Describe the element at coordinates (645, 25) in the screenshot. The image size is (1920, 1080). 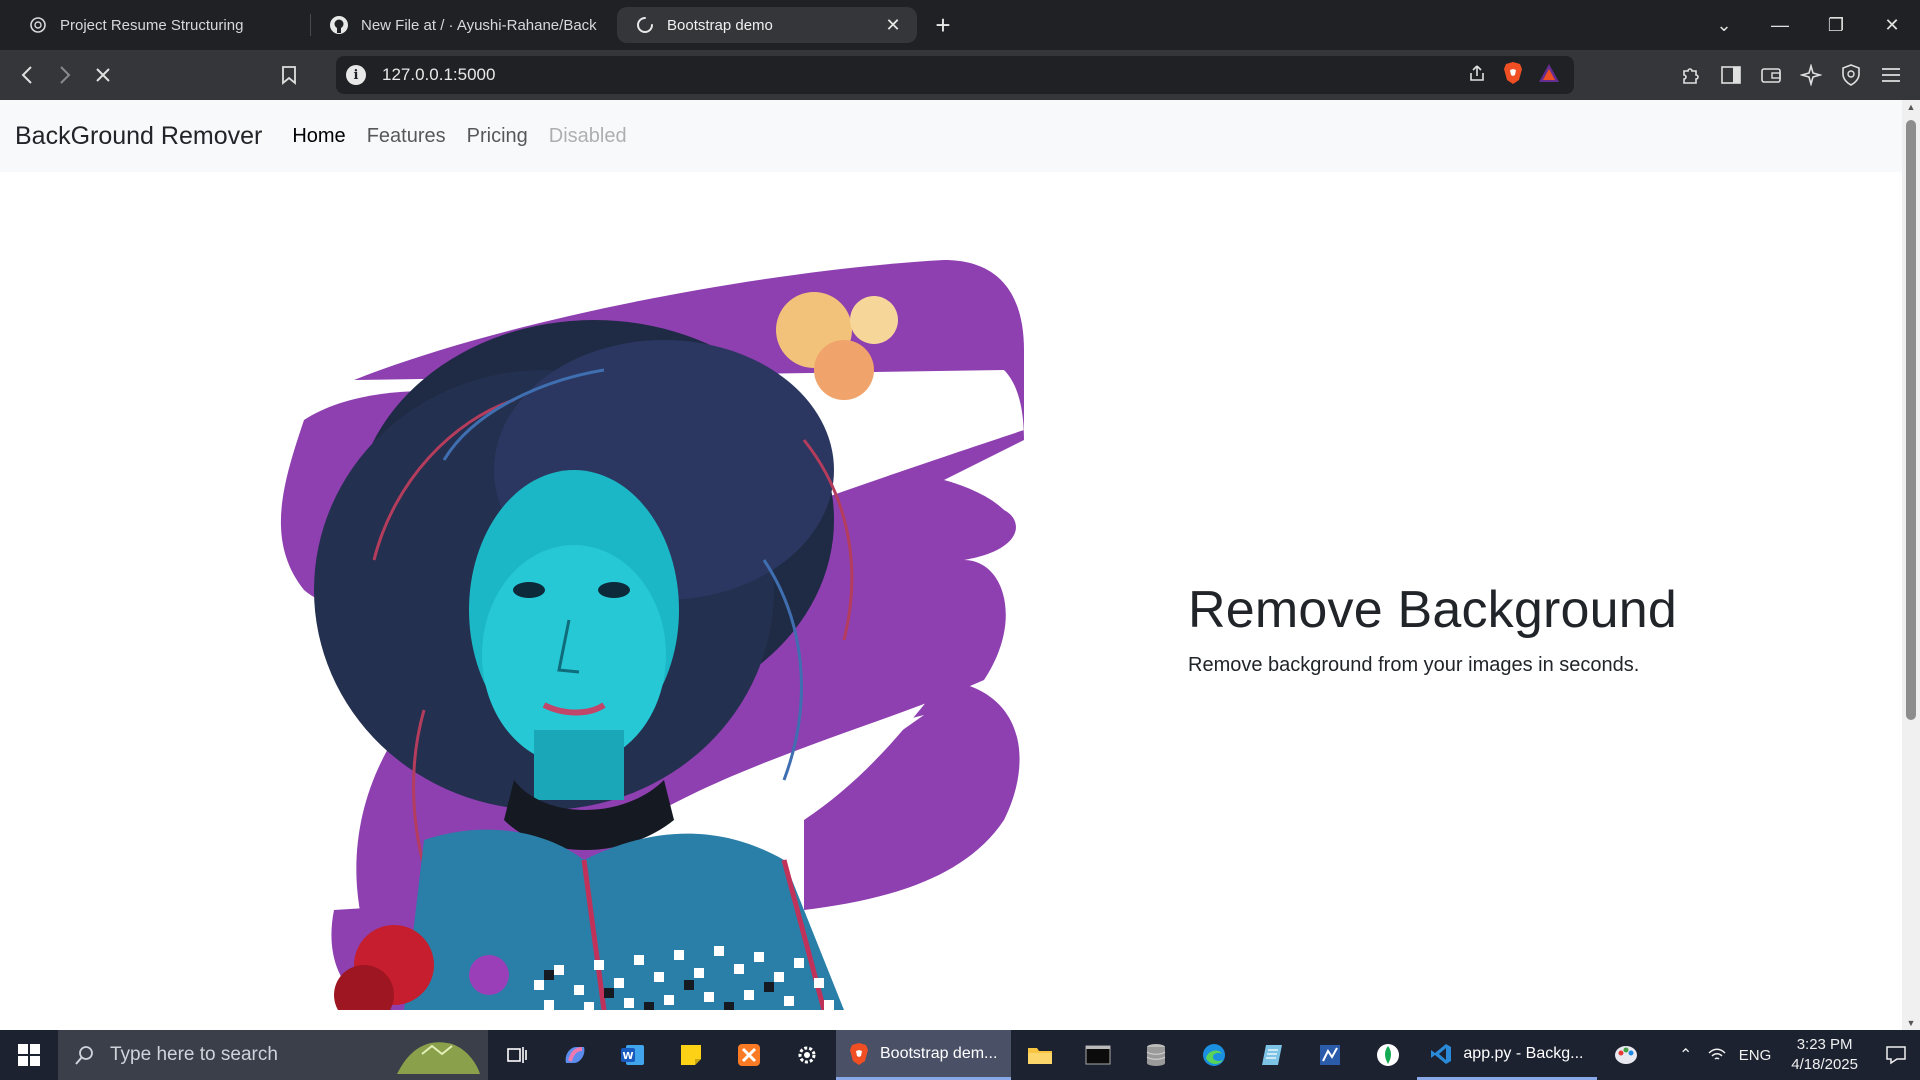
I see `loading-icon` at that location.